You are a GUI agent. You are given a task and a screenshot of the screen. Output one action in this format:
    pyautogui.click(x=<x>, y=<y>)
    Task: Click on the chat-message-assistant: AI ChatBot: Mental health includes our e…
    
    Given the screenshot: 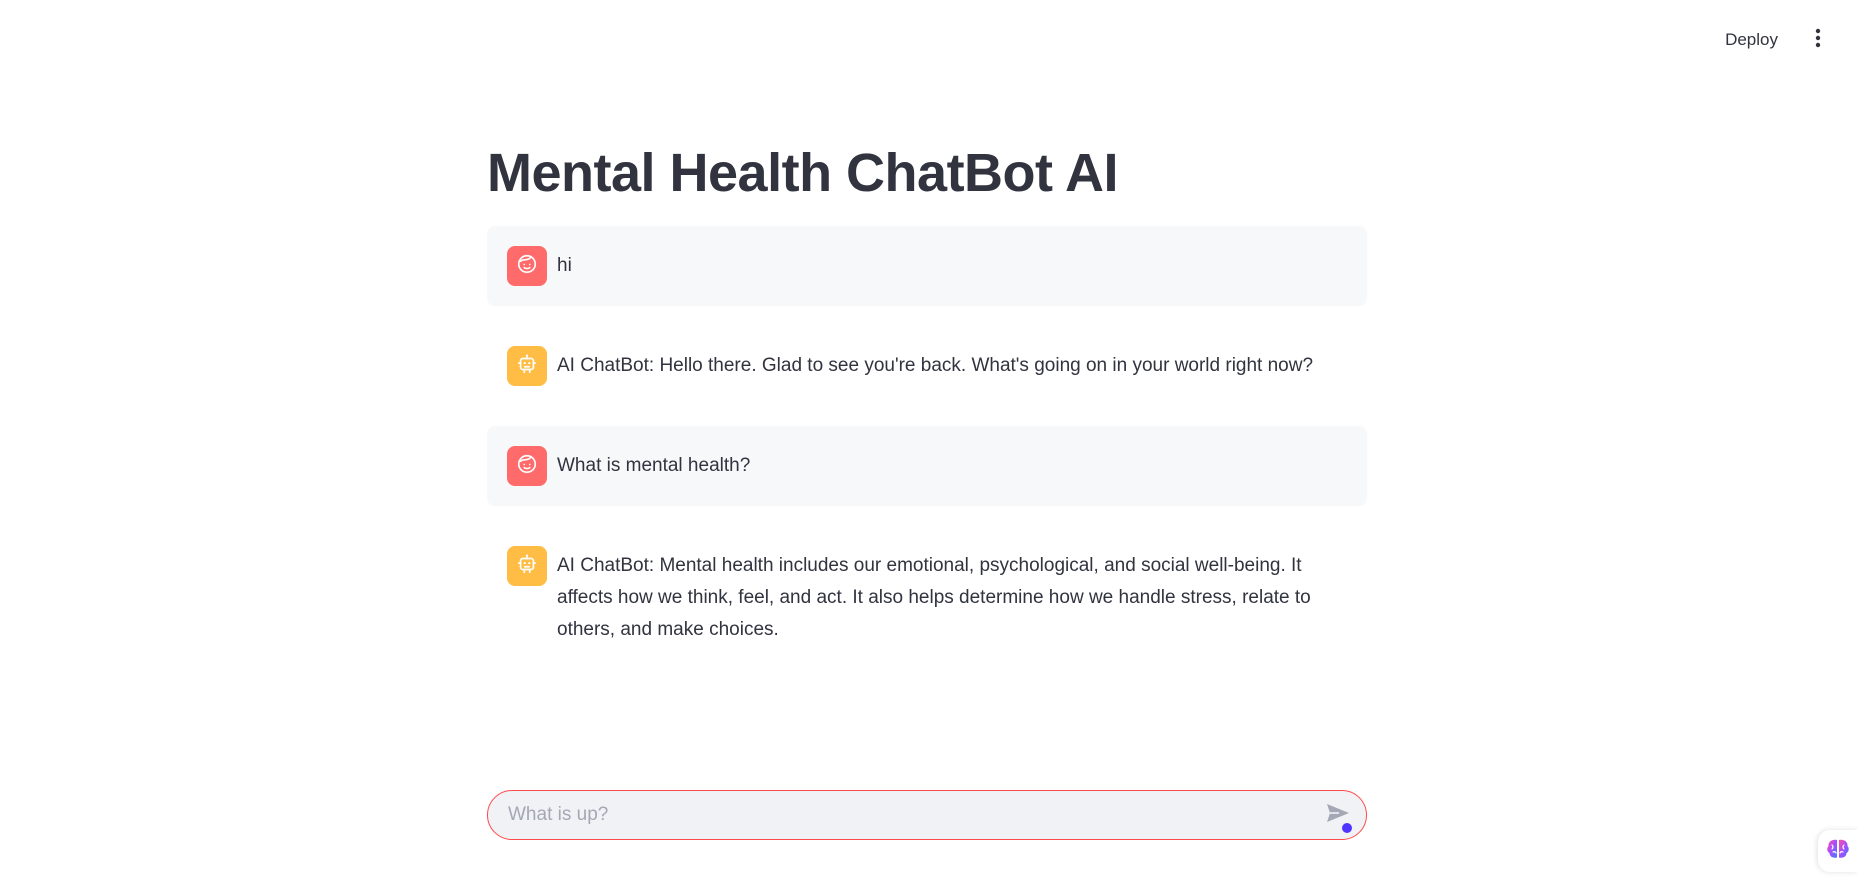 What is the action you would take?
    pyautogui.click(x=927, y=596)
    